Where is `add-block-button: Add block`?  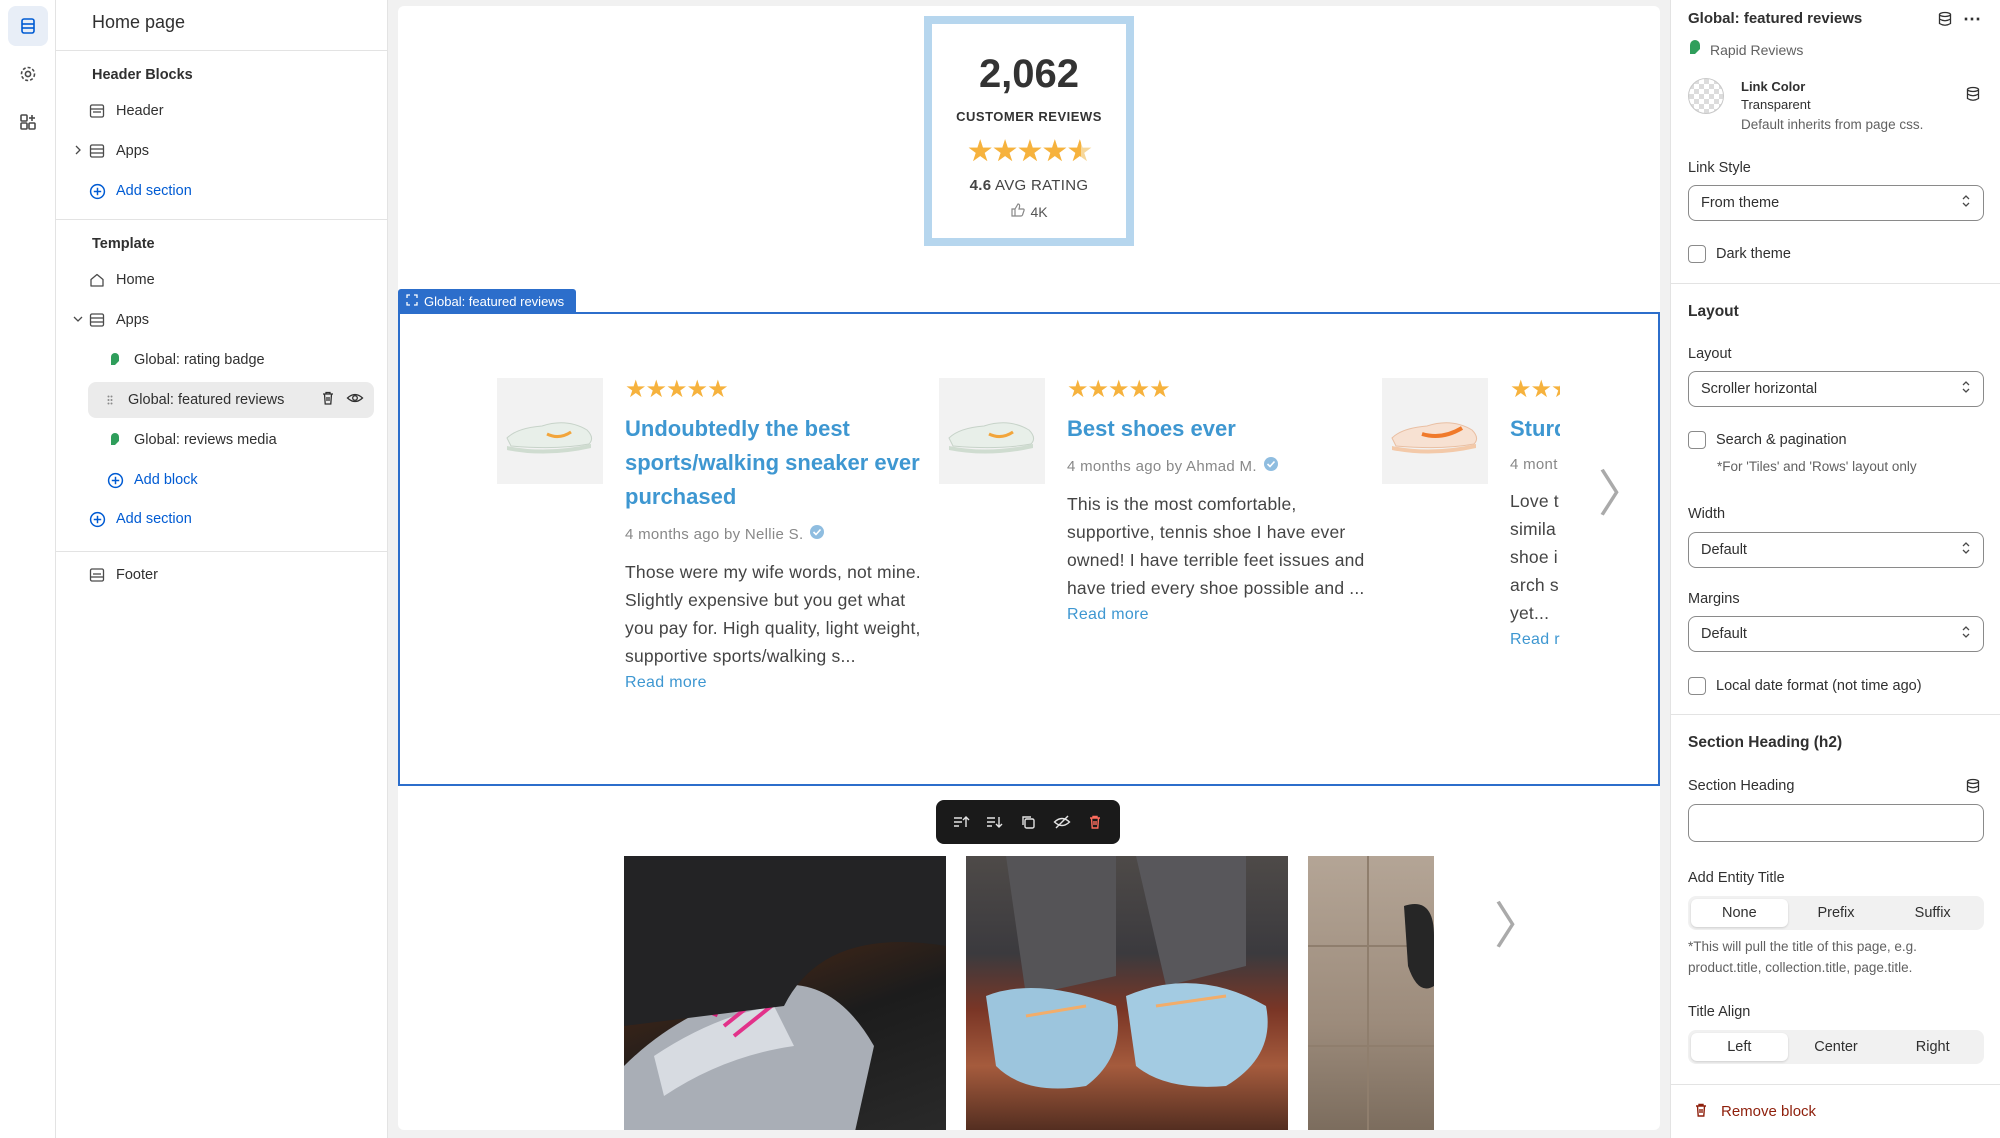 add-block-button: Add block is located at coordinates (239, 480).